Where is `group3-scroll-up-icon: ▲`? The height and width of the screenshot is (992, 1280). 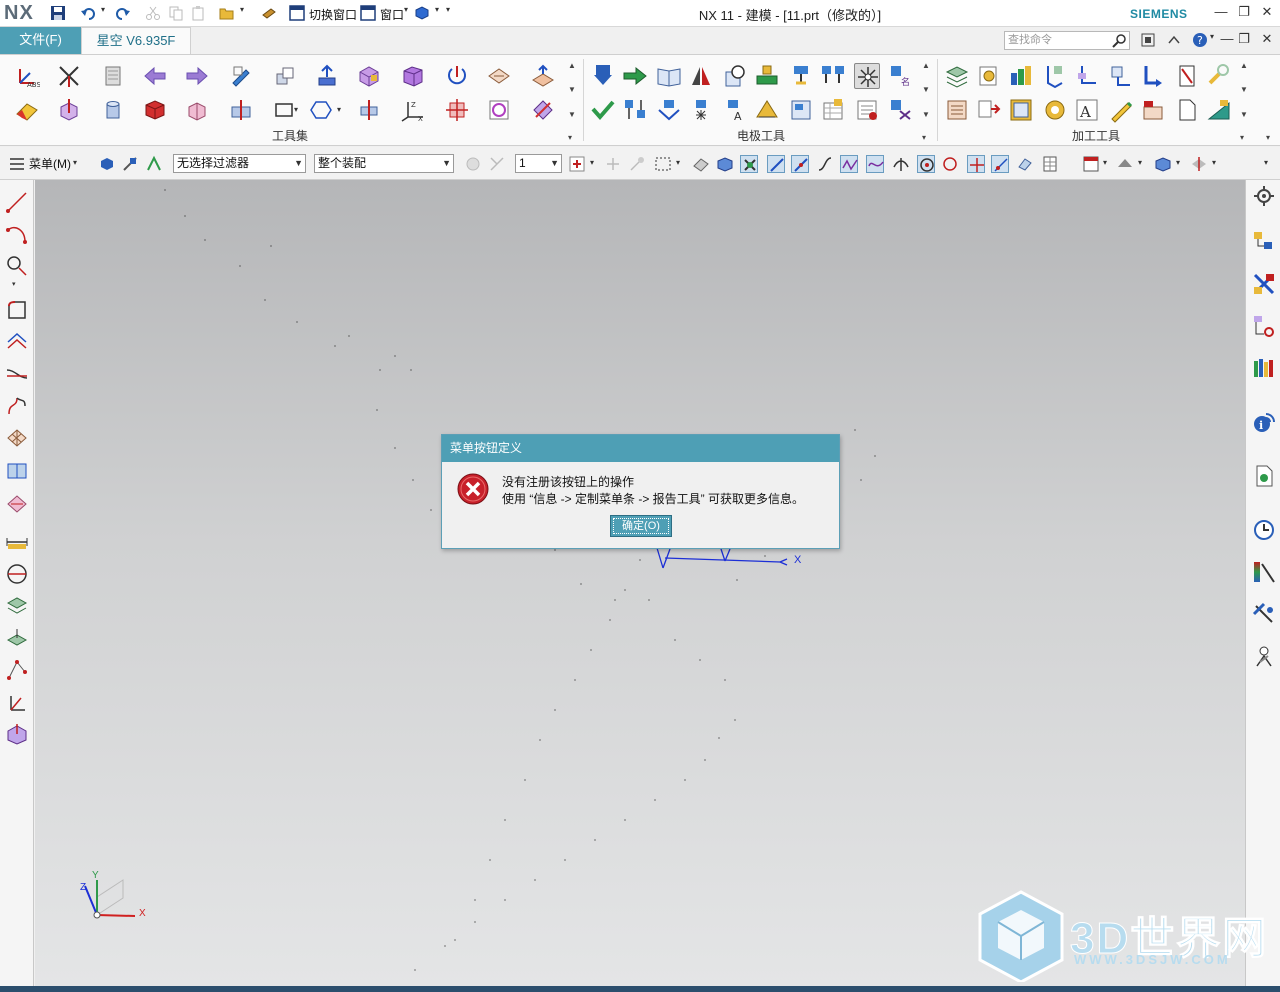 group3-scroll-up-icon: ▲ is located at coordinates (1244, 65).